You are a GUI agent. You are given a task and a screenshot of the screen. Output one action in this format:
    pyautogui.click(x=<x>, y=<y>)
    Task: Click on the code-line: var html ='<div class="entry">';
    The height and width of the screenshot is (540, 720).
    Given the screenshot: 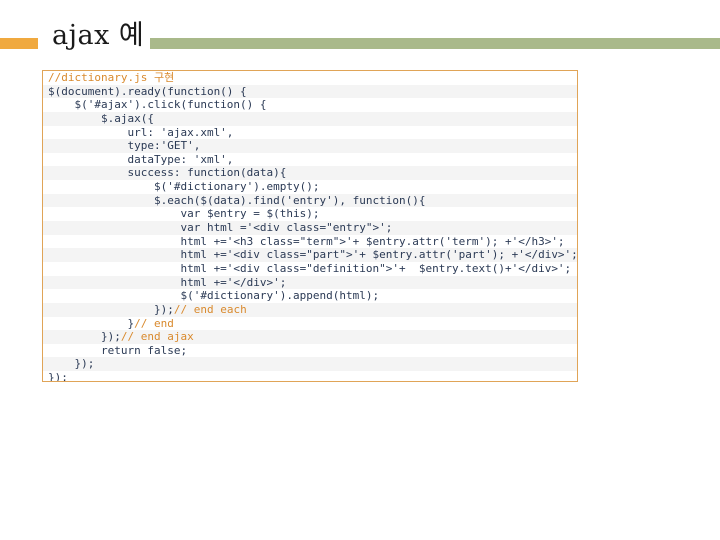 What is the action you would take?
    pyautogui.click(x=310, y=228)
    